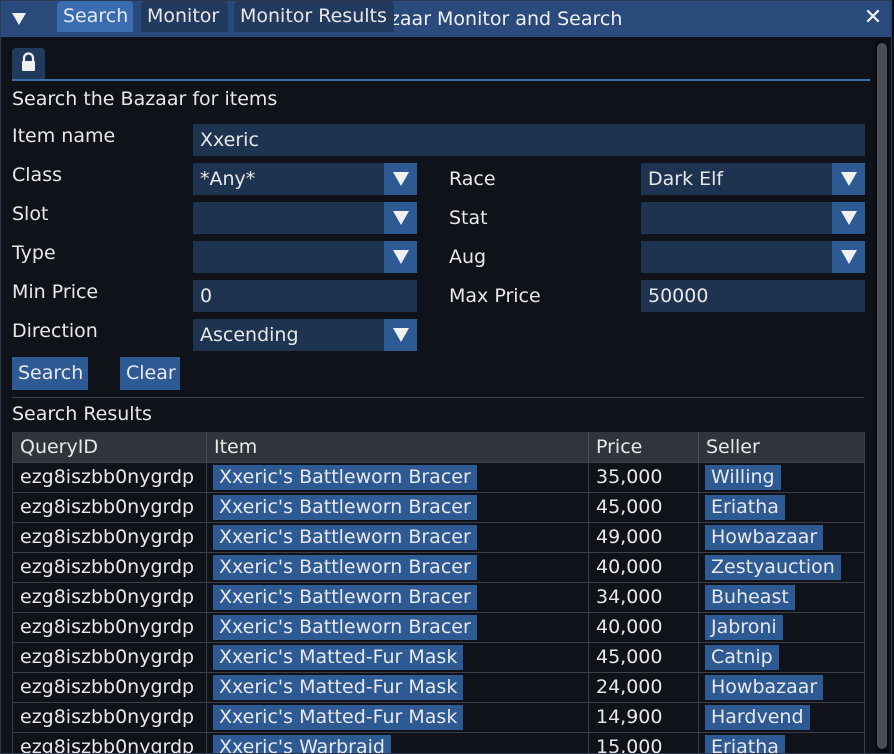 This screenshot has height=754, width=894. I want to click on seller-cell: Willing, so click(781, 477).